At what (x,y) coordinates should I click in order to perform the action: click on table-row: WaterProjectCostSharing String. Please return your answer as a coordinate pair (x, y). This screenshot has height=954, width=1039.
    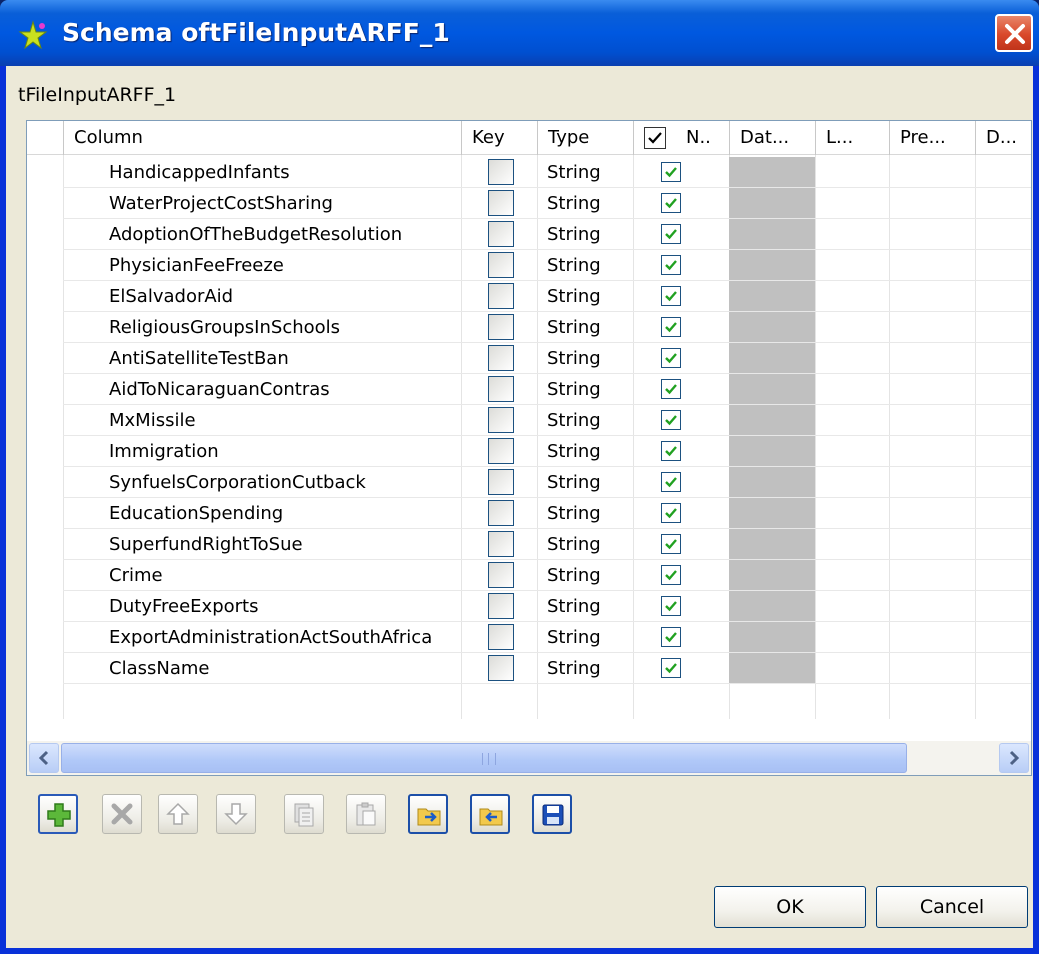
    Looking at the image, I should click on (529, 203).